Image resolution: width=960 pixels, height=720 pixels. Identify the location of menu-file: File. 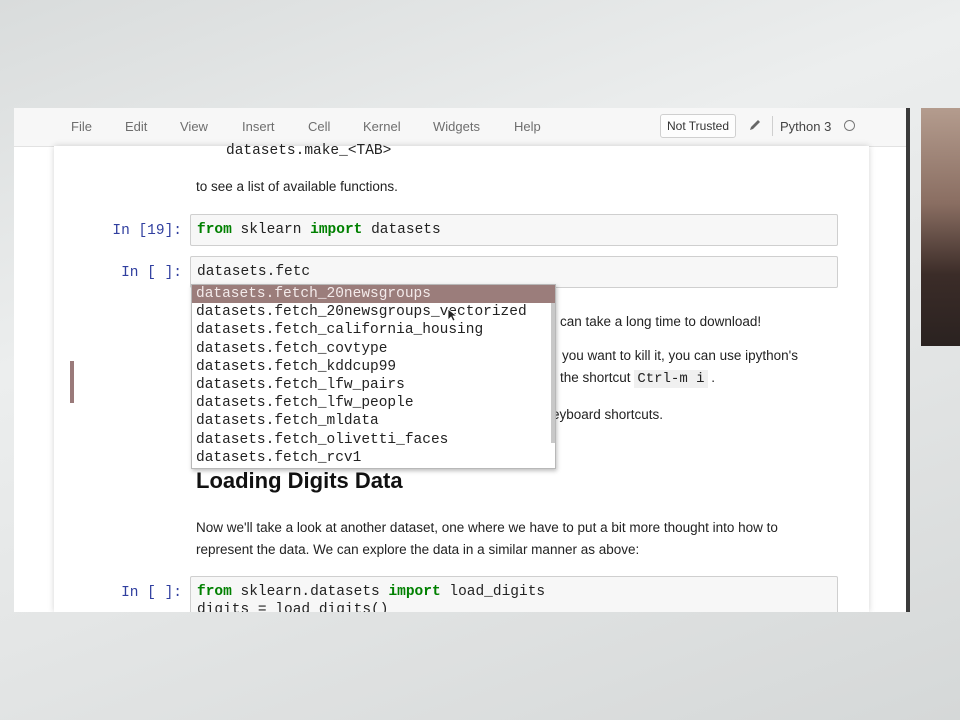
(81, 126).